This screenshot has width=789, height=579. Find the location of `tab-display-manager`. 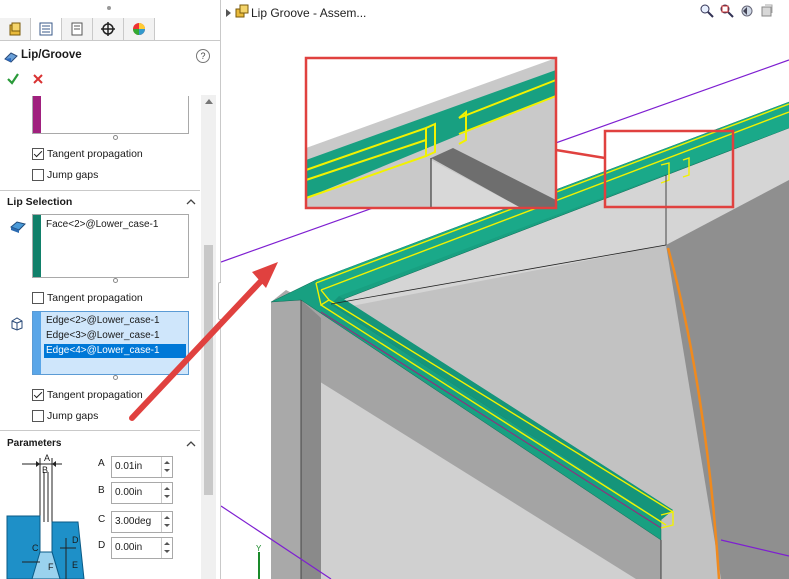

tab-display-manager is located at coordinates (139, 29).